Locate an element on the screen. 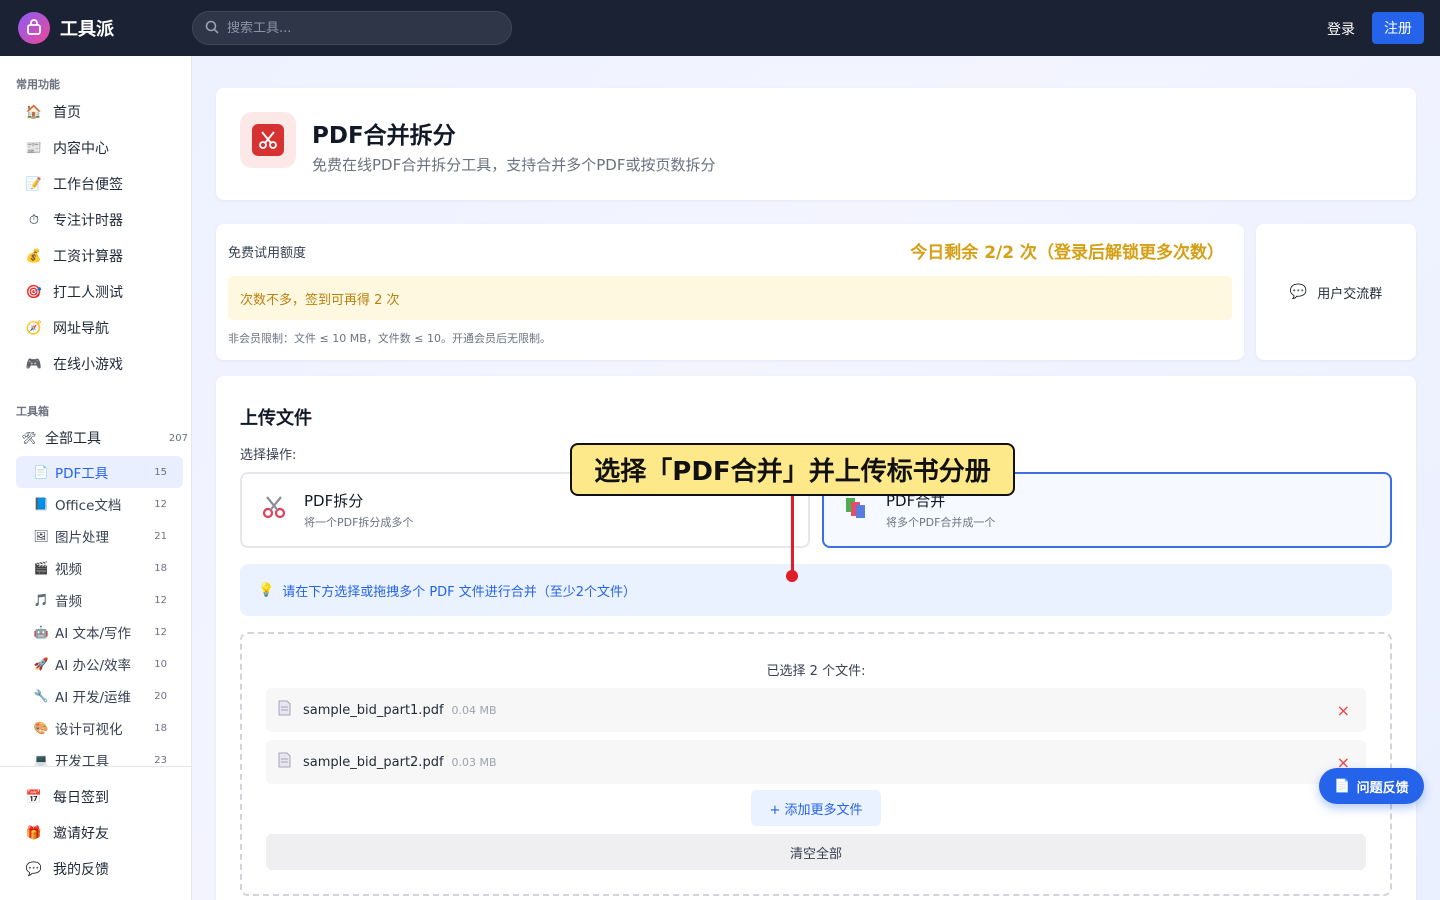  memo-icon: 📝 is located at coordinates (34, 184).